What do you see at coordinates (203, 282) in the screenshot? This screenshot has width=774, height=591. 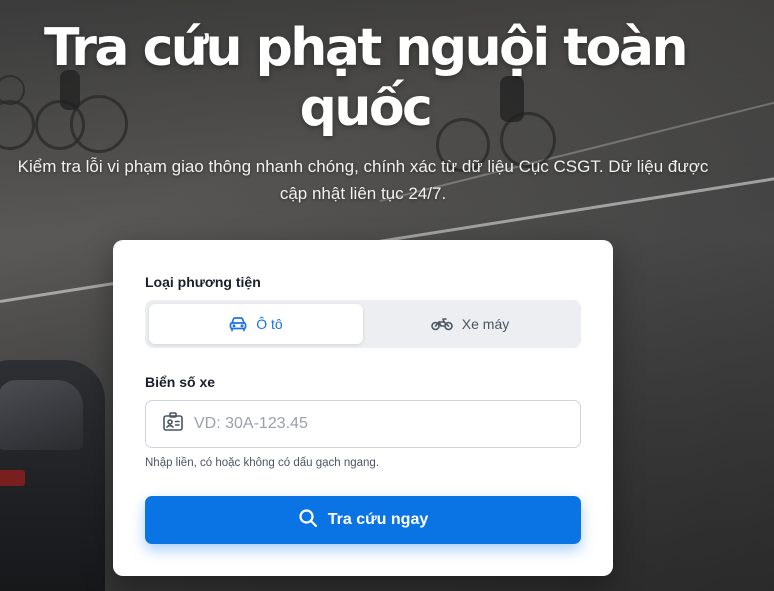 I see `vehicle-type-label: Loại phương tiện` at bounding box center [203, 282].